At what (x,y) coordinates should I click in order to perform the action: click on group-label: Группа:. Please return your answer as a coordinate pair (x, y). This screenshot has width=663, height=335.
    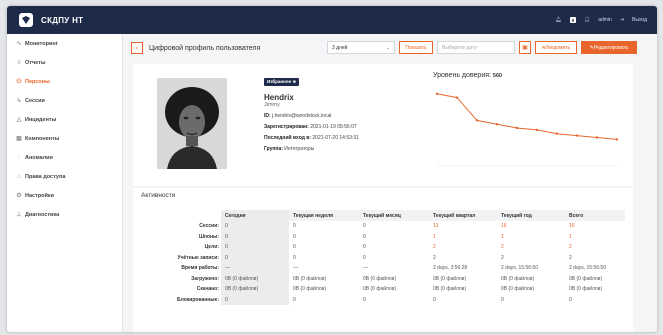
    Looking at the image, I should click on (273, 149).